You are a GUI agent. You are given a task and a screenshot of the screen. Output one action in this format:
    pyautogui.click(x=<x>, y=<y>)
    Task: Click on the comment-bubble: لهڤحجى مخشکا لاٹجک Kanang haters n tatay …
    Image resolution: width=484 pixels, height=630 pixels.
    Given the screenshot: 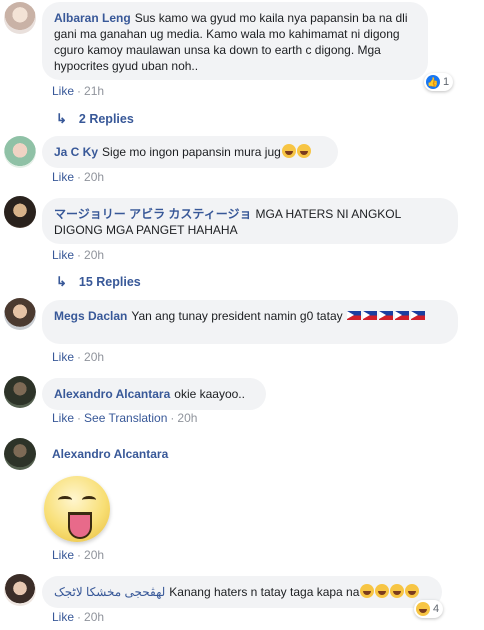 What is the action you would take?
    pyautogui.click(x=242, y=592)
    